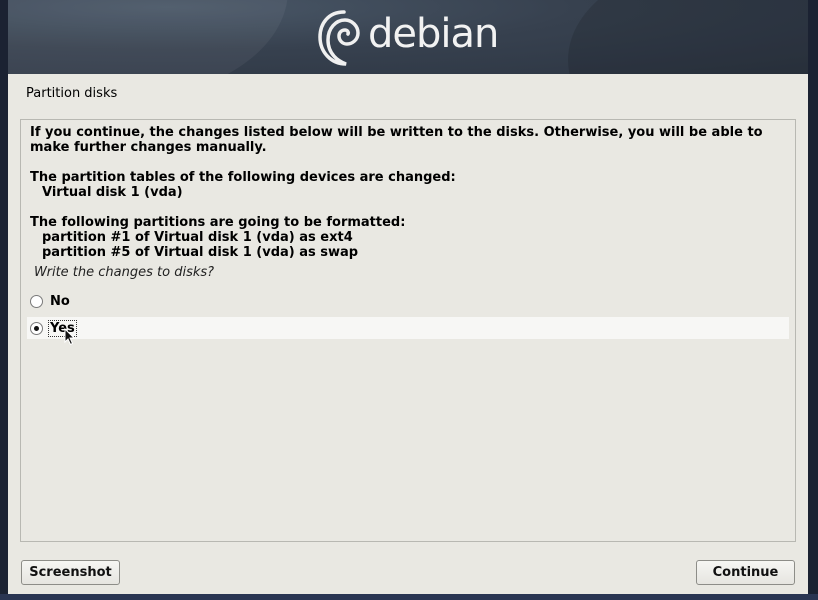 Image resolution: width=818 pixels, height=600 pixels. Describe the element at coordinates (60, 301) in the screenshot. I see `option-no-label: No` at that location.